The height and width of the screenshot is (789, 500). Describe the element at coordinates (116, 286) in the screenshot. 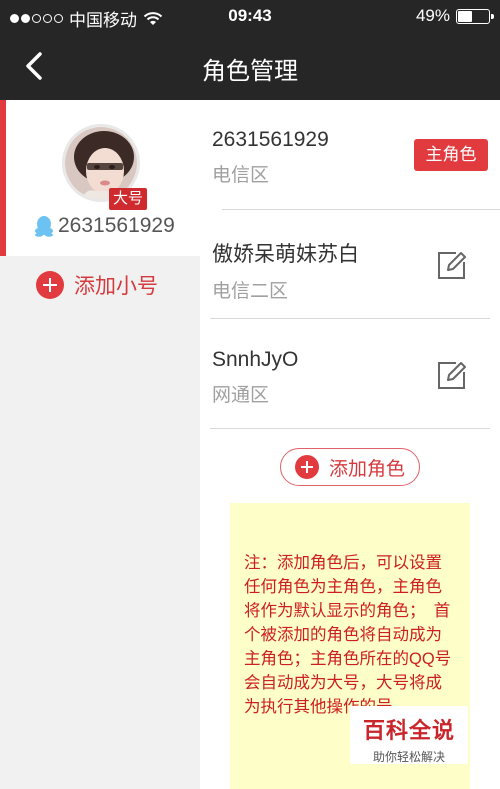

I see `add-small-account-label: 添加小号` at that location.